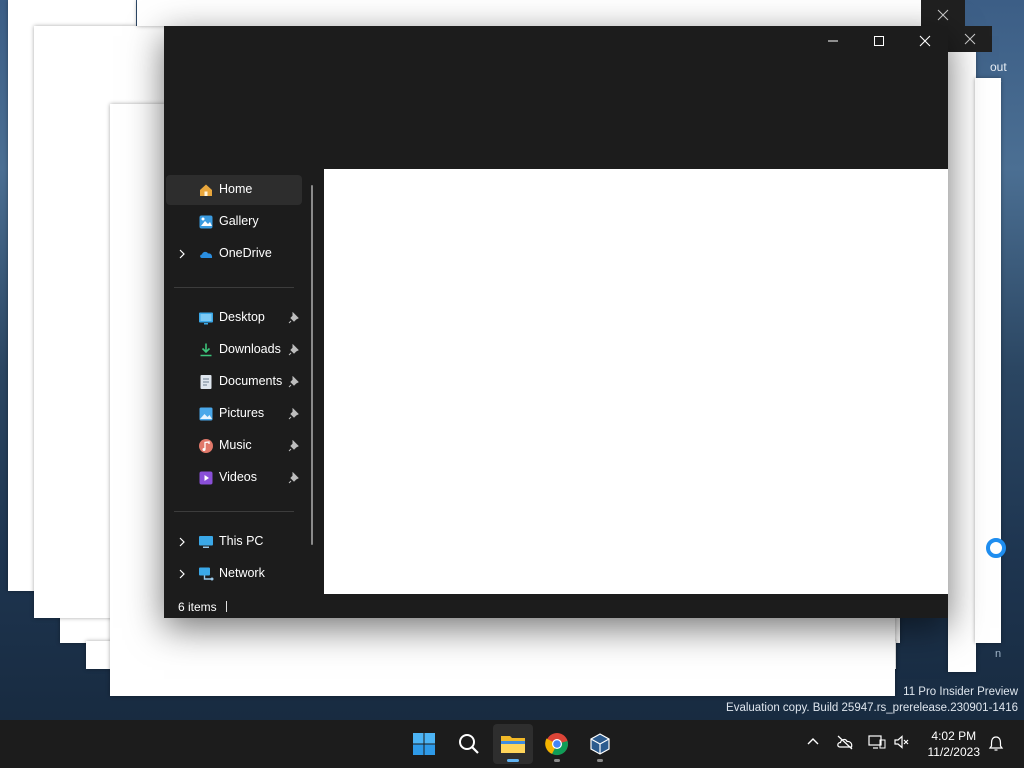 Image resolution: width=1024 pixels, height=768 pixels. Describe the element at coordinates (998, 654) in the screenshot. I see `partial-desktop-text-n: n` at that location.